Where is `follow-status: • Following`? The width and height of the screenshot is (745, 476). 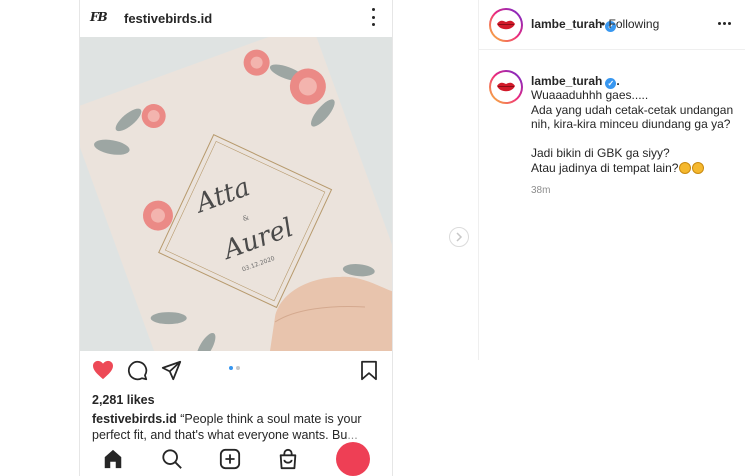 follow-status: • Following is located at coordinates (630, 24).